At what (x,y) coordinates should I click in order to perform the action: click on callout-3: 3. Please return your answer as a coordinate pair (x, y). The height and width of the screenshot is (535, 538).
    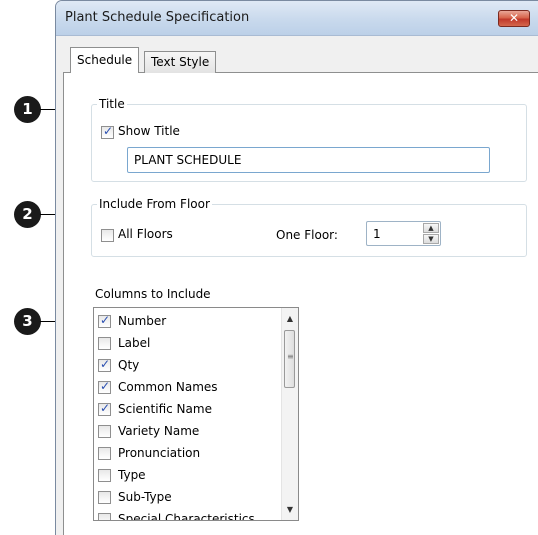
    Looking at the image, I should click on (27, 321).